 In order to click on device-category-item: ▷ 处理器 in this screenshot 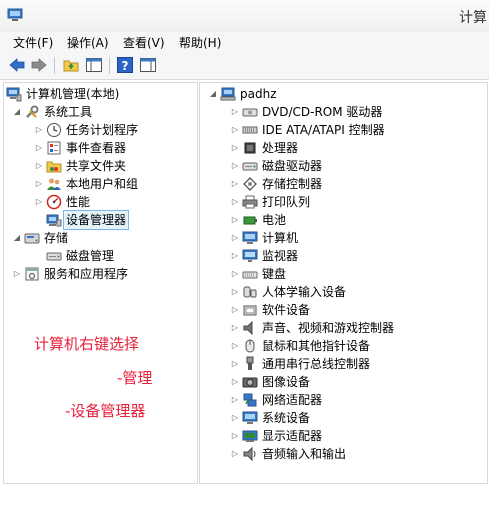, I will do `click(355, 148)`.